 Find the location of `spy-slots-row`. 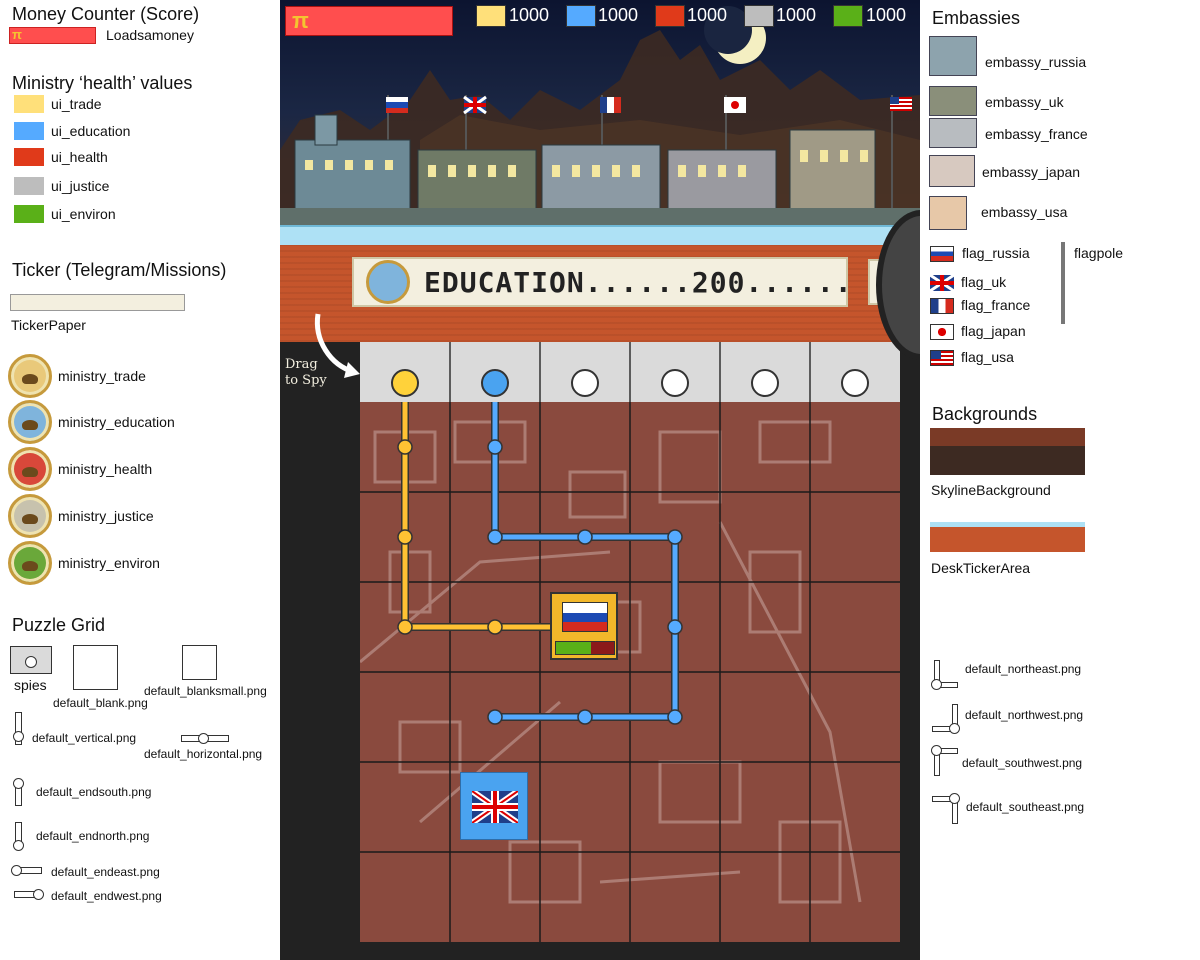

spy-slots-row is located at coordinates (630, 372).